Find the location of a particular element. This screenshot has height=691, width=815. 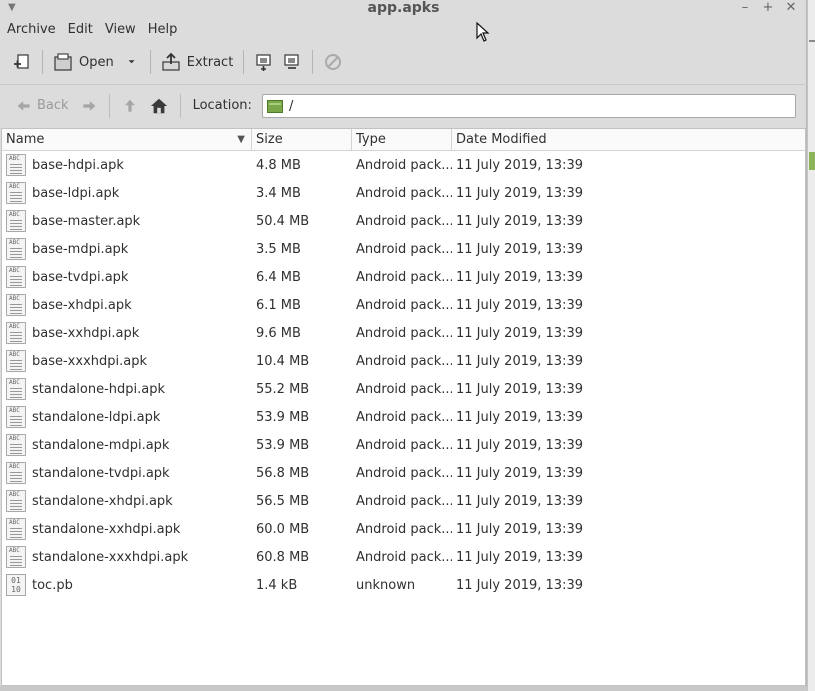

background-highlight is located at coordinates (812, 161).